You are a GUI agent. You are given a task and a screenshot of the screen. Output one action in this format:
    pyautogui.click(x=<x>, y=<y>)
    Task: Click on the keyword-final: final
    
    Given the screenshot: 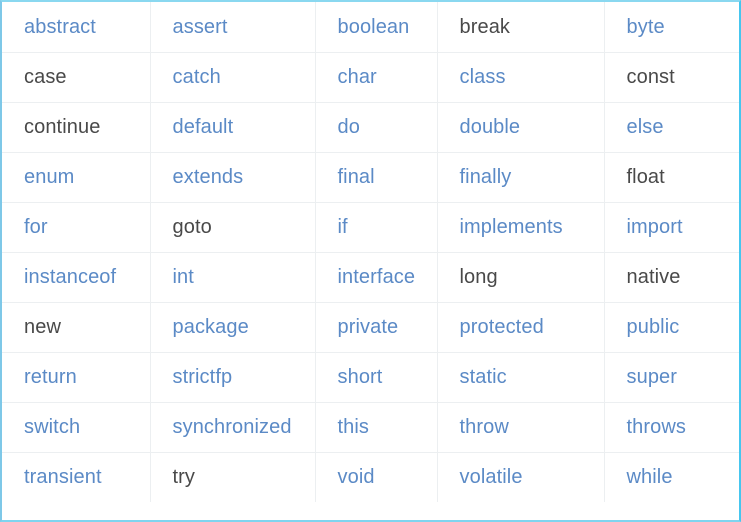 What is the action you would take?
    pyautogui.click(x=356, y=177)
    